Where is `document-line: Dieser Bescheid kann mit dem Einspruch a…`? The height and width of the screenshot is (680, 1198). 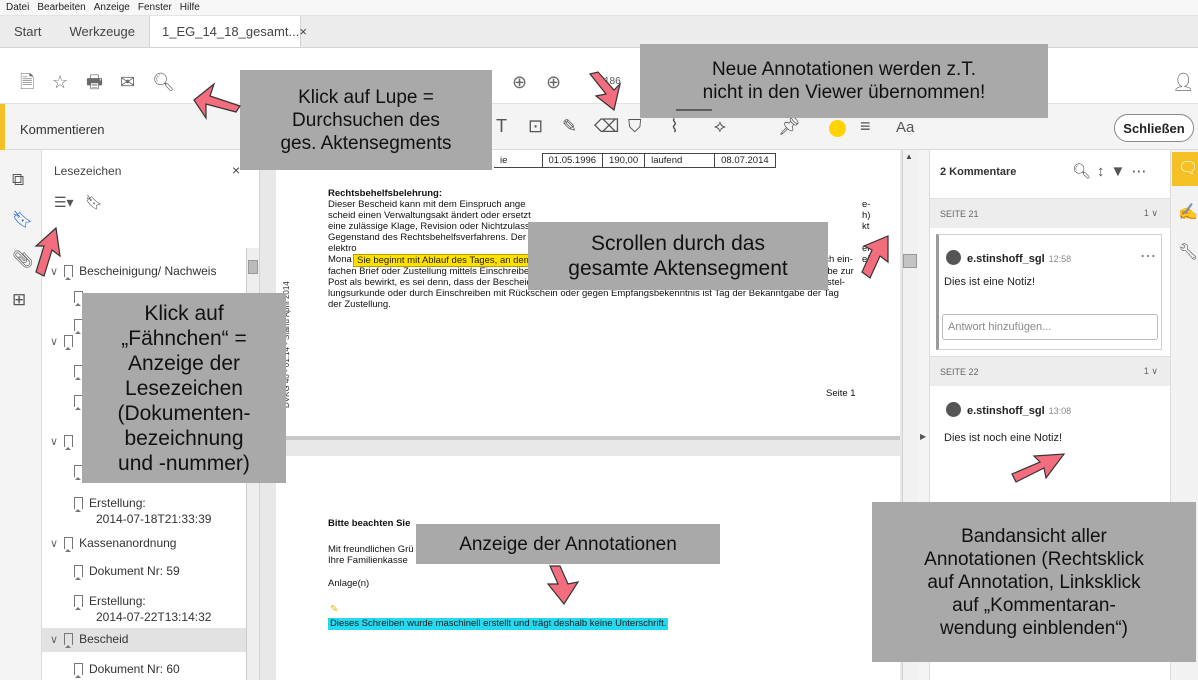 document-line: Dieser Bescheid kann mit dem Einspruch a… is located at coordinates (427, 204).